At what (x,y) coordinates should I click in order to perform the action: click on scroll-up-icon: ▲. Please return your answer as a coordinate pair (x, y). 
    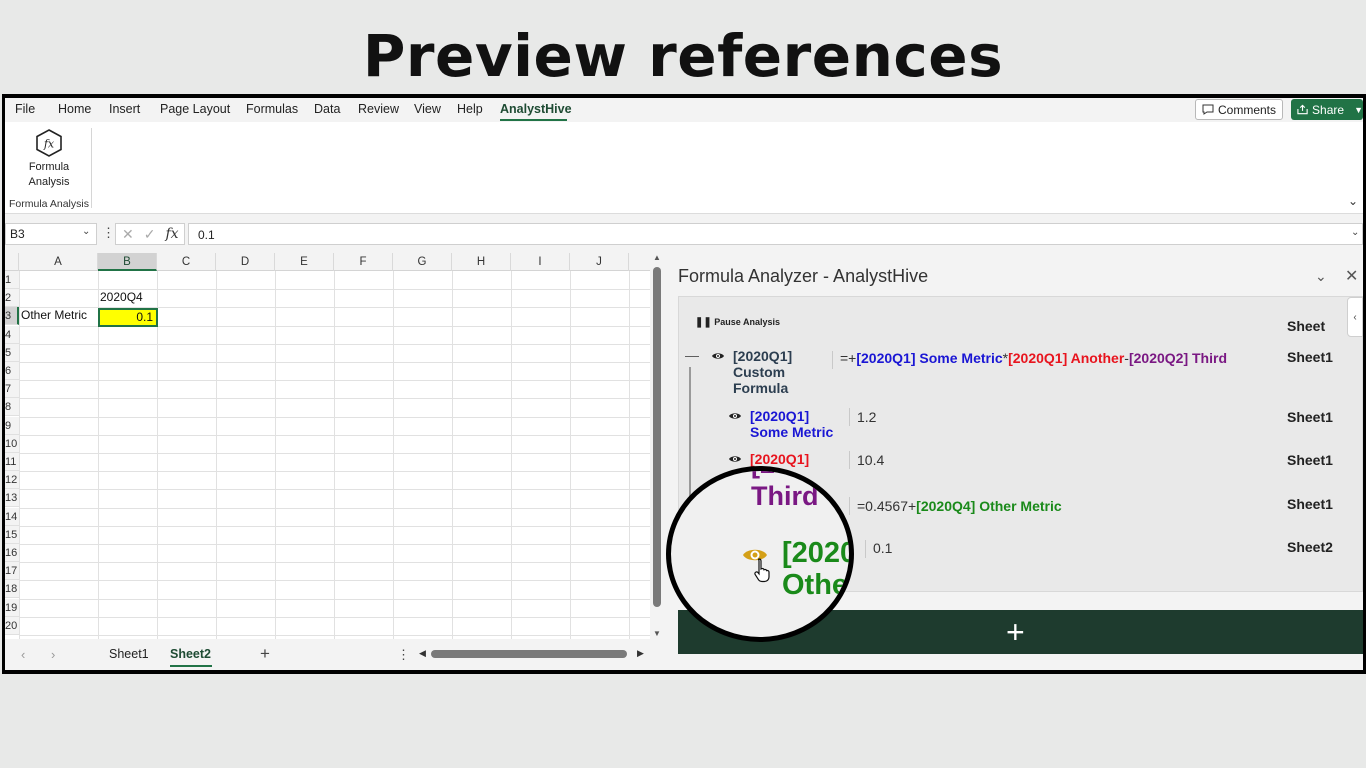
    Looking at the image, I should click on (657, 257).